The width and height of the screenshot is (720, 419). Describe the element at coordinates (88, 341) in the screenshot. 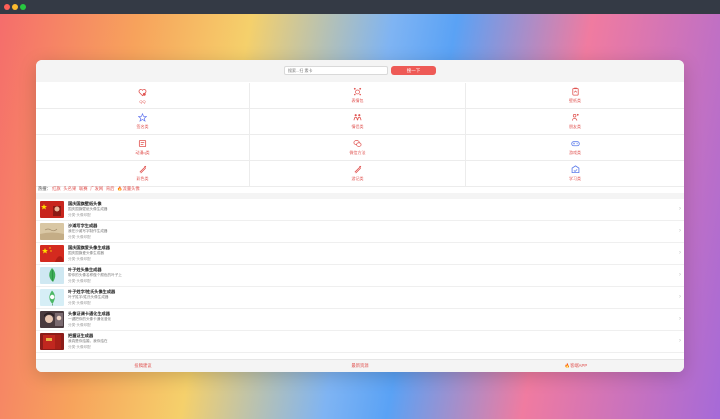

I see `item-description: 我真是你结婚，我你结在` at that location.